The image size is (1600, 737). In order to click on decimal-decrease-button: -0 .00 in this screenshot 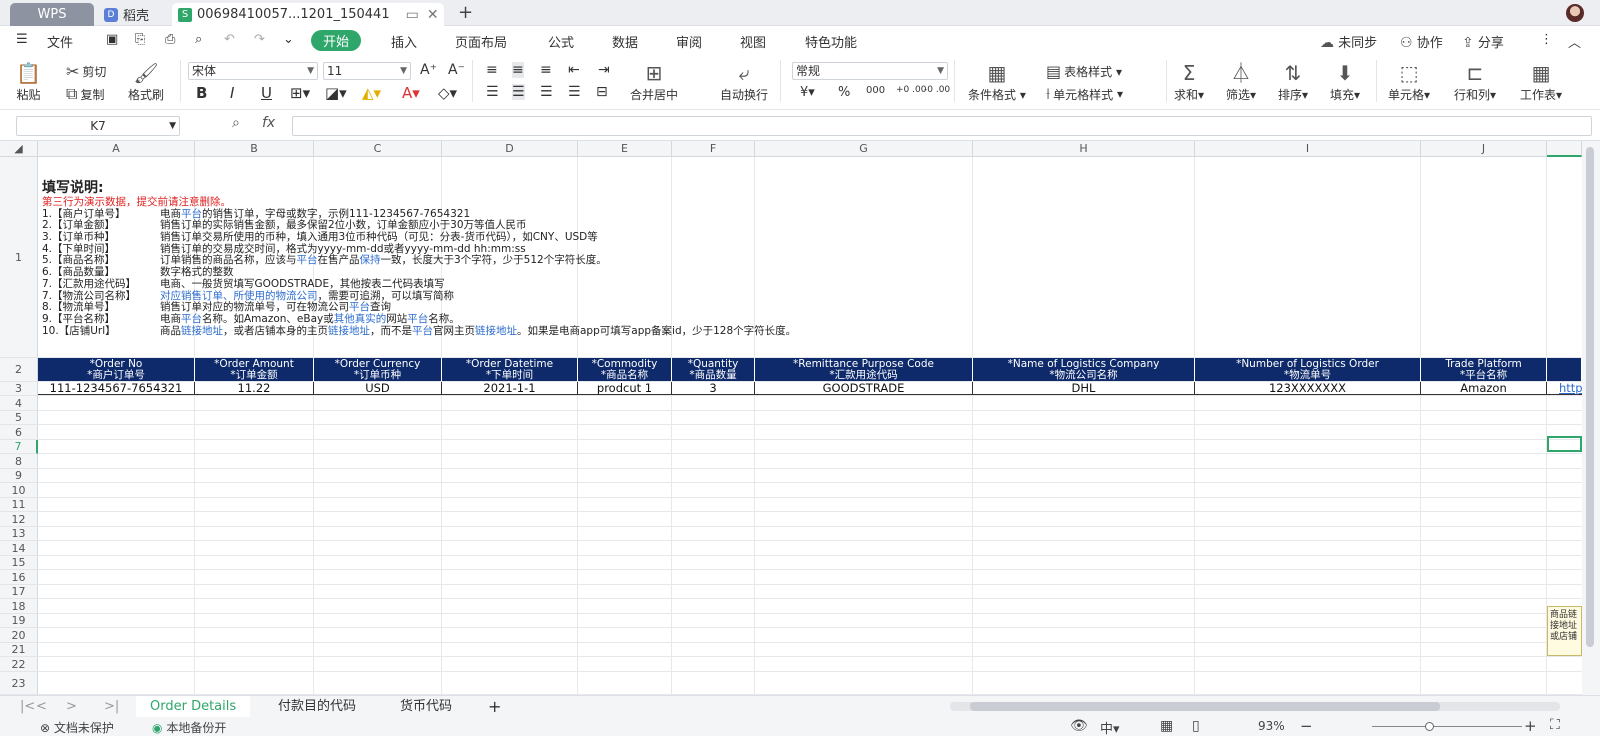, I will do `click(937, 90)`.